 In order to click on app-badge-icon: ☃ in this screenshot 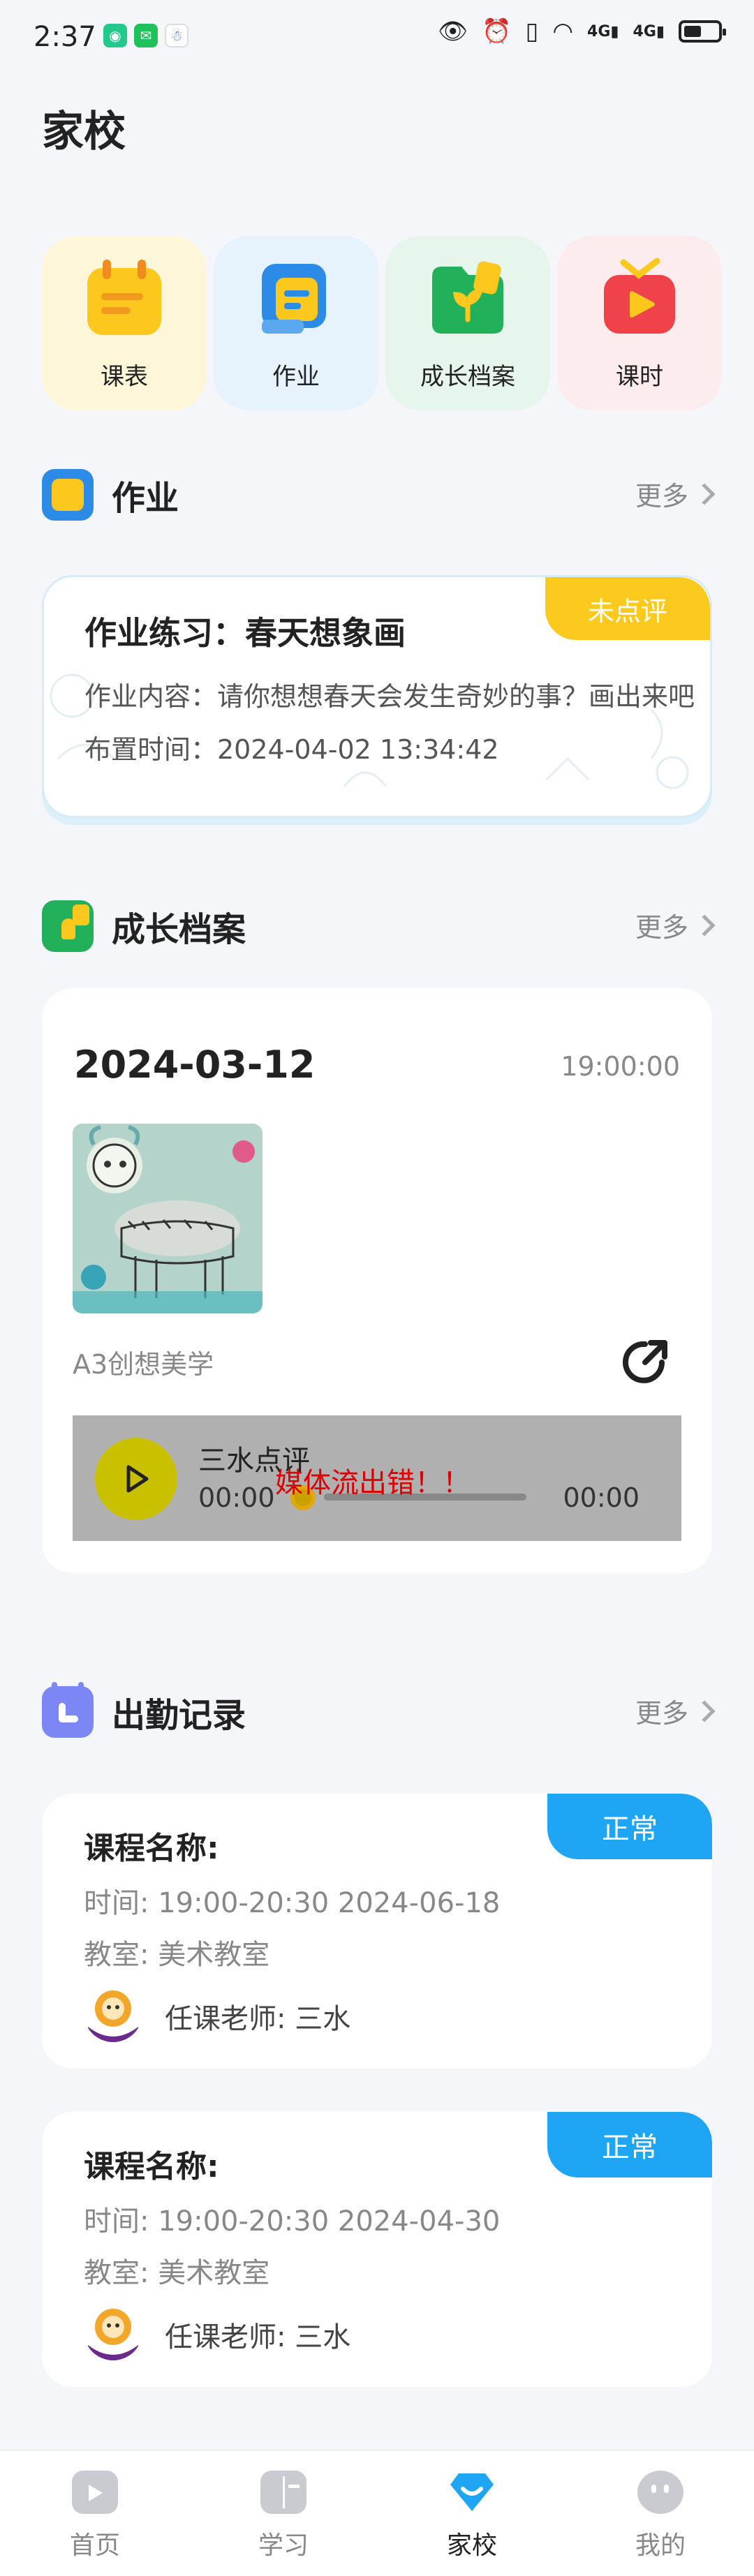, I will do `click(176, 35)`.